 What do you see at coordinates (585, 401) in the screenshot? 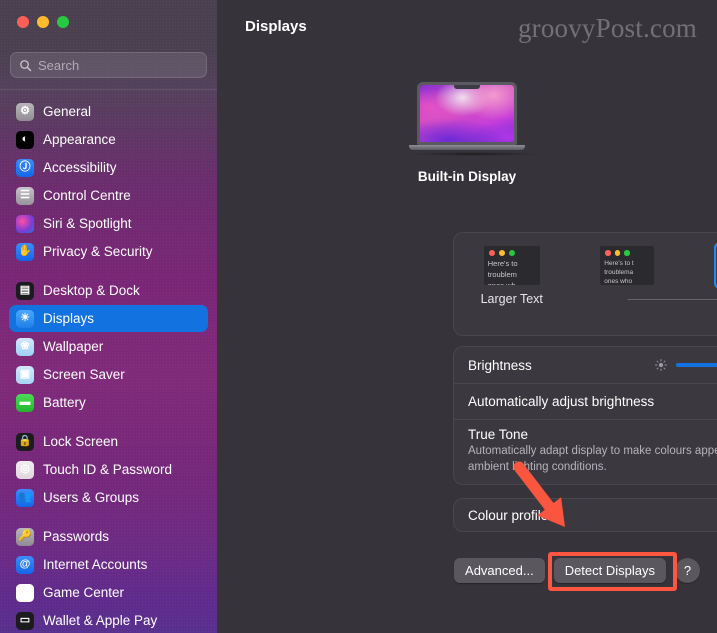
I see `auto-brightness-row: Automatically adjust brightness` at bounding box center [585, 401].